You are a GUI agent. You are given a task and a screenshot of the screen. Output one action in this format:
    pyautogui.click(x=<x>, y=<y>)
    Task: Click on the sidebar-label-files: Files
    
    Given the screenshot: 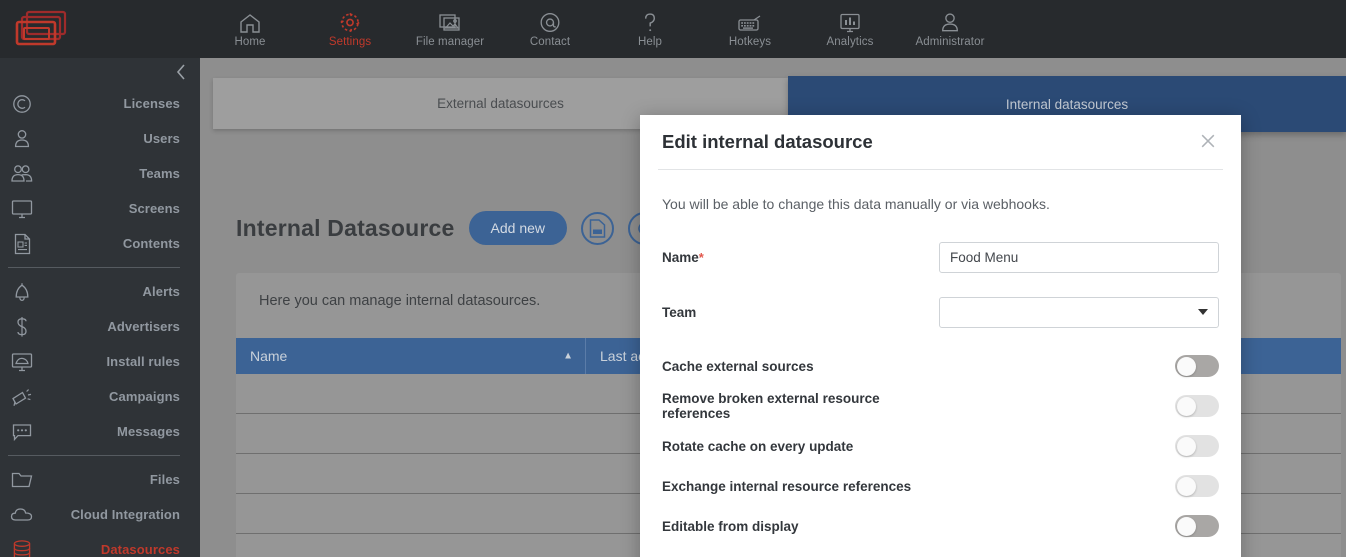 What is the action you would take?
    pyautogui.click(x=164, y=479)
    